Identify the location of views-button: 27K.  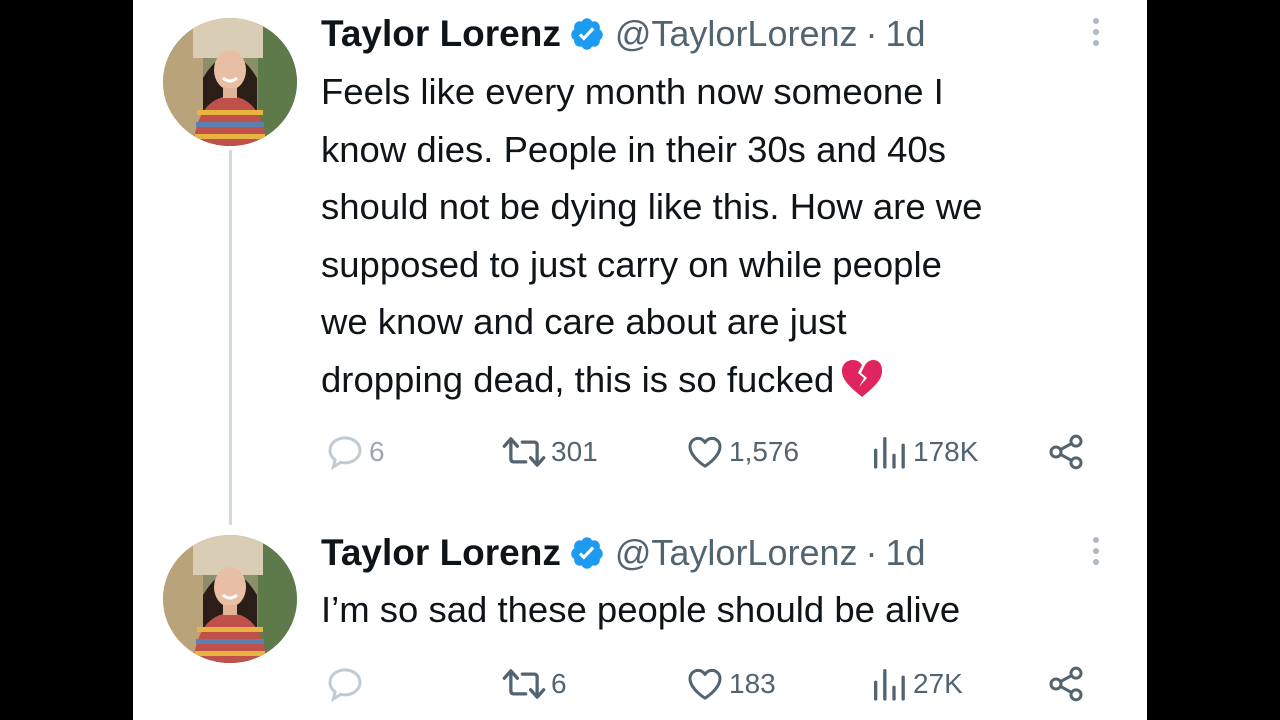
(916, 684).